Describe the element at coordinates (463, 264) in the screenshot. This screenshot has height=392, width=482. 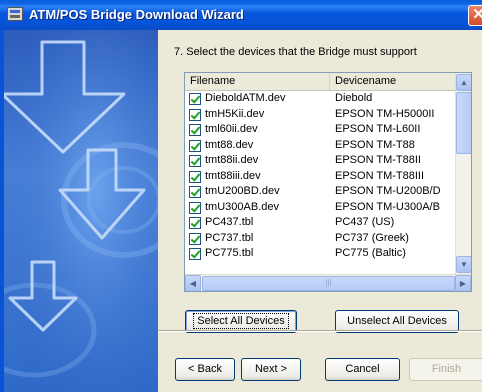
I see `scroll-down-button: ▼` at that location.